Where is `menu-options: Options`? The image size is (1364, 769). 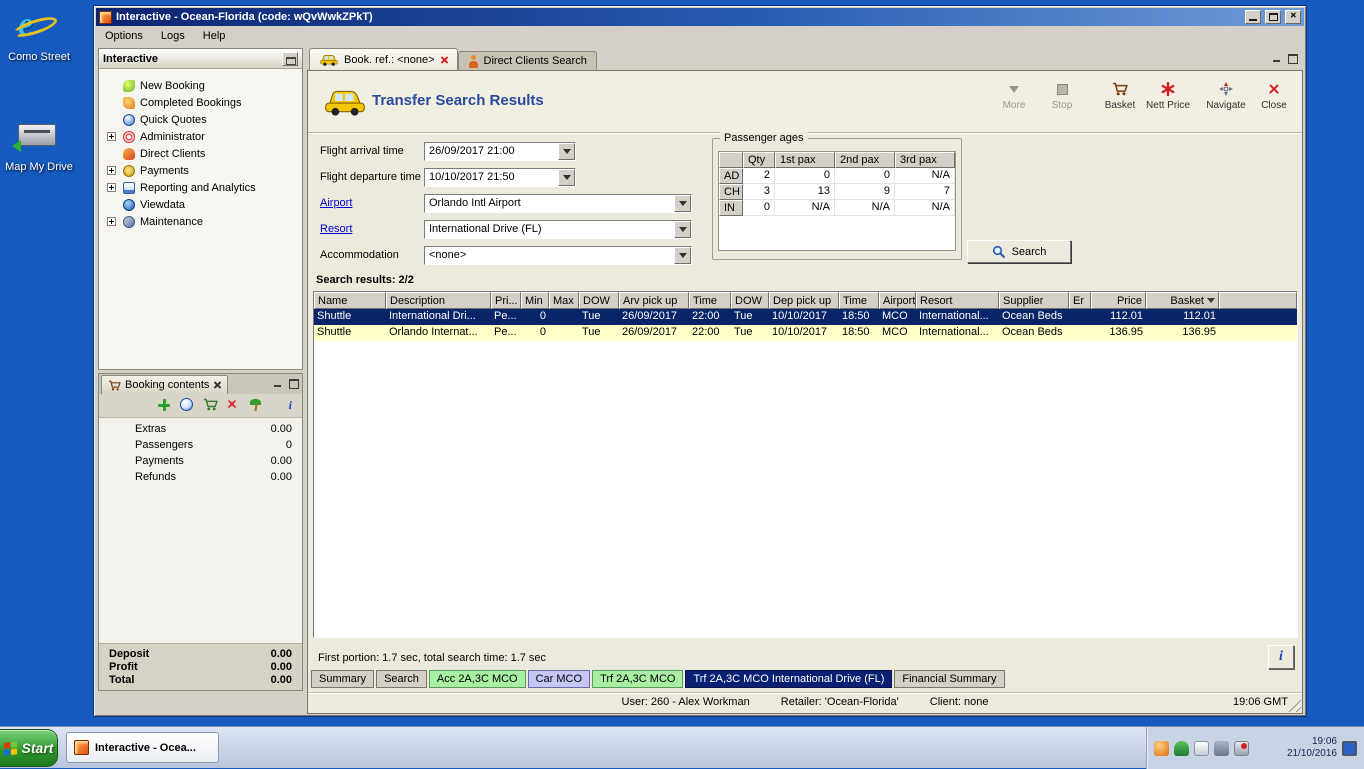 menu-options: Options is located at coordinates (124, 36).